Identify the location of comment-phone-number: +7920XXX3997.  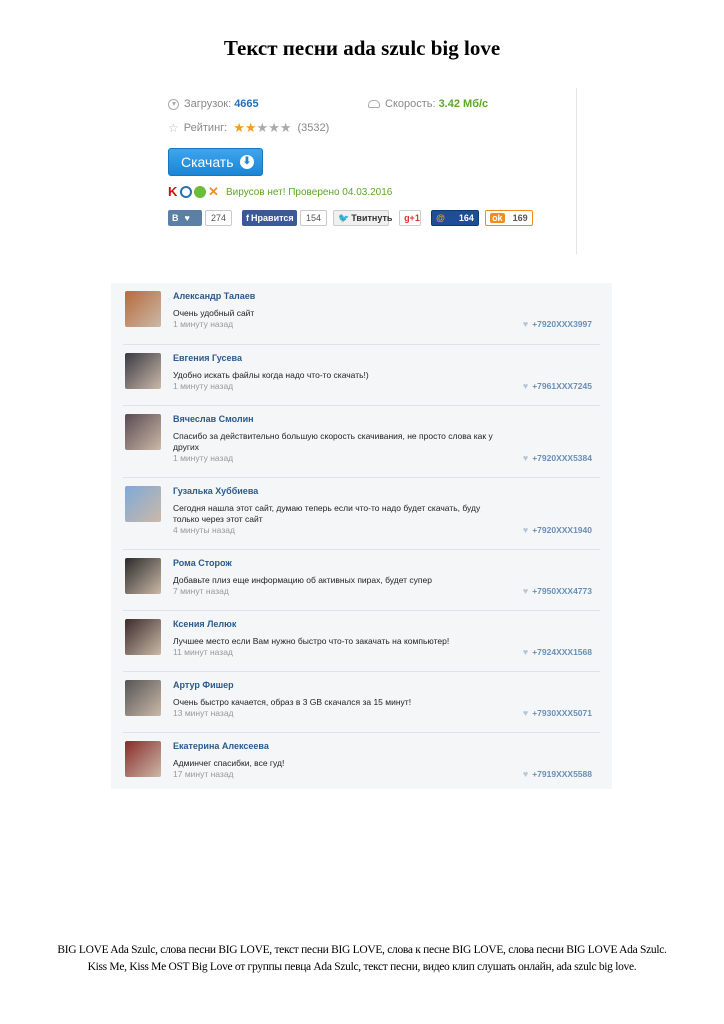
(562, 324).